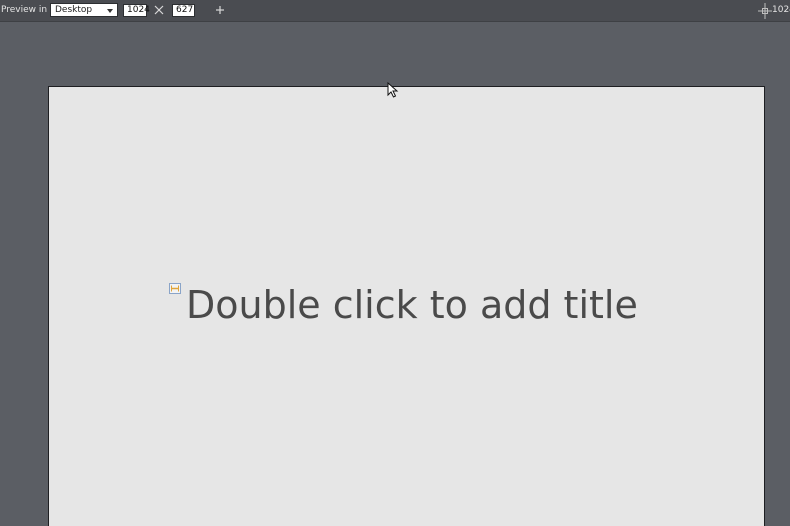 The height and width of the screenshot is (526, 790). I want to click on width-input: 1024, so click(136, 10).